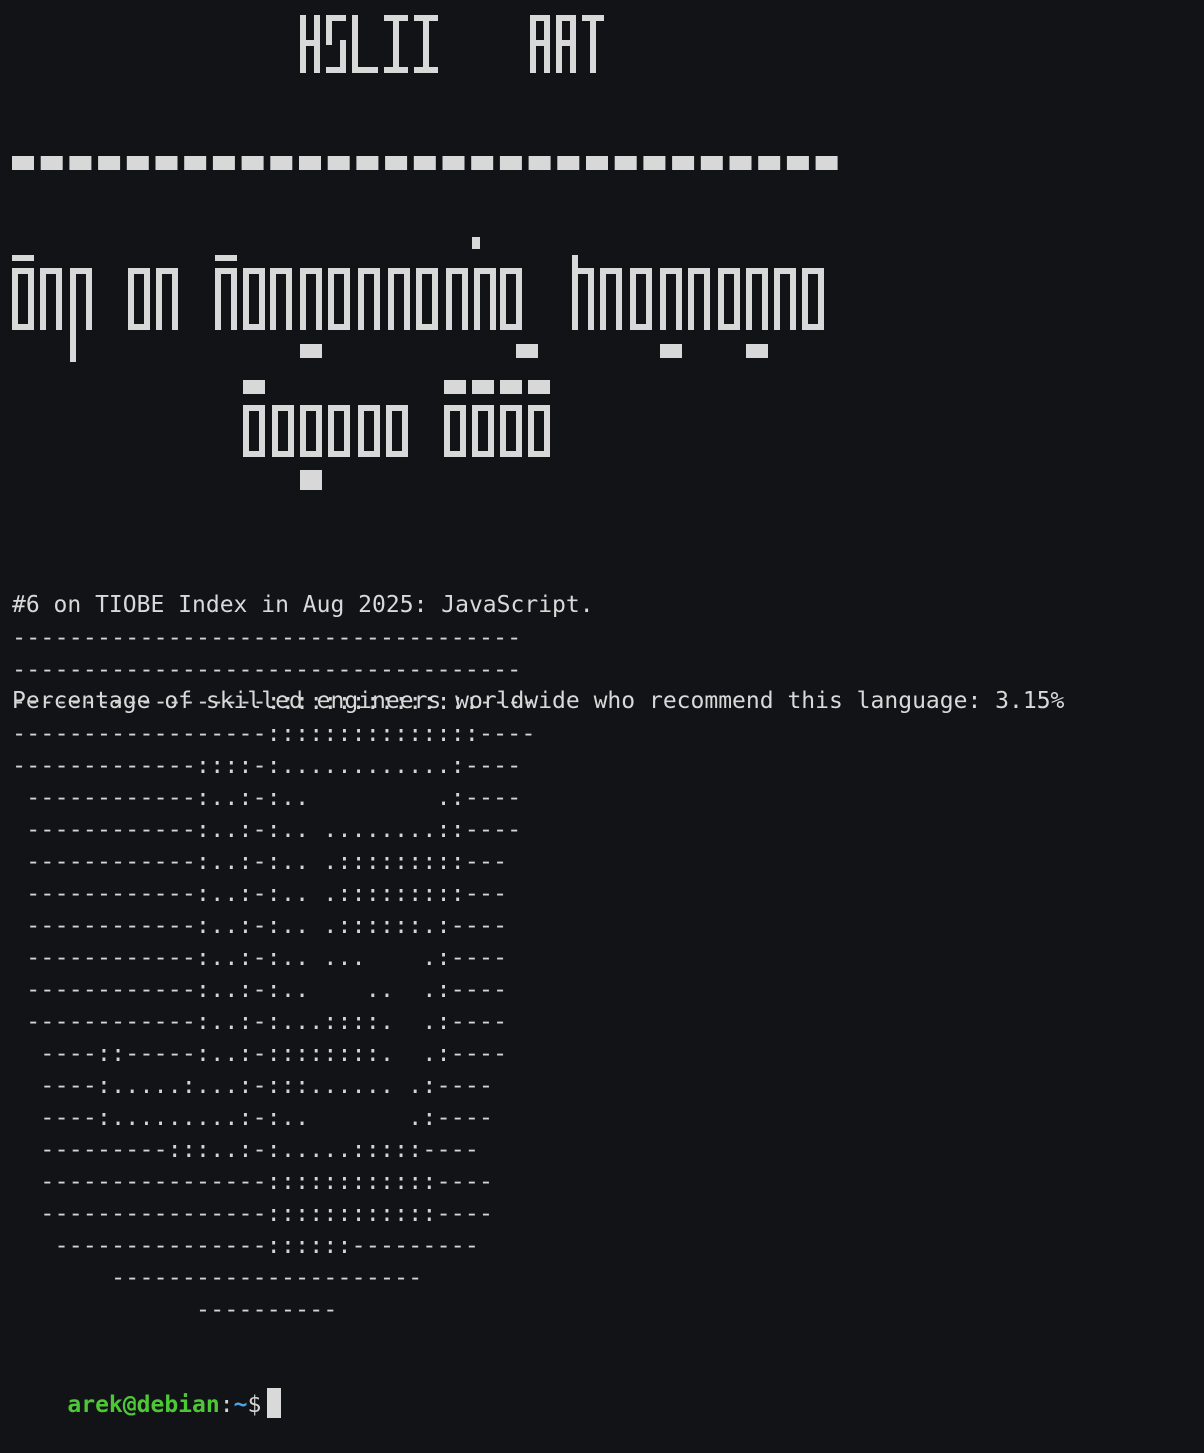 The height and width of the screenshot is (1453, 1204). Describe the element at coordinates (245, 1149) in the screenshot. I see `ascii-art-line: ---------:::..:-:.....:::::----` at that location.